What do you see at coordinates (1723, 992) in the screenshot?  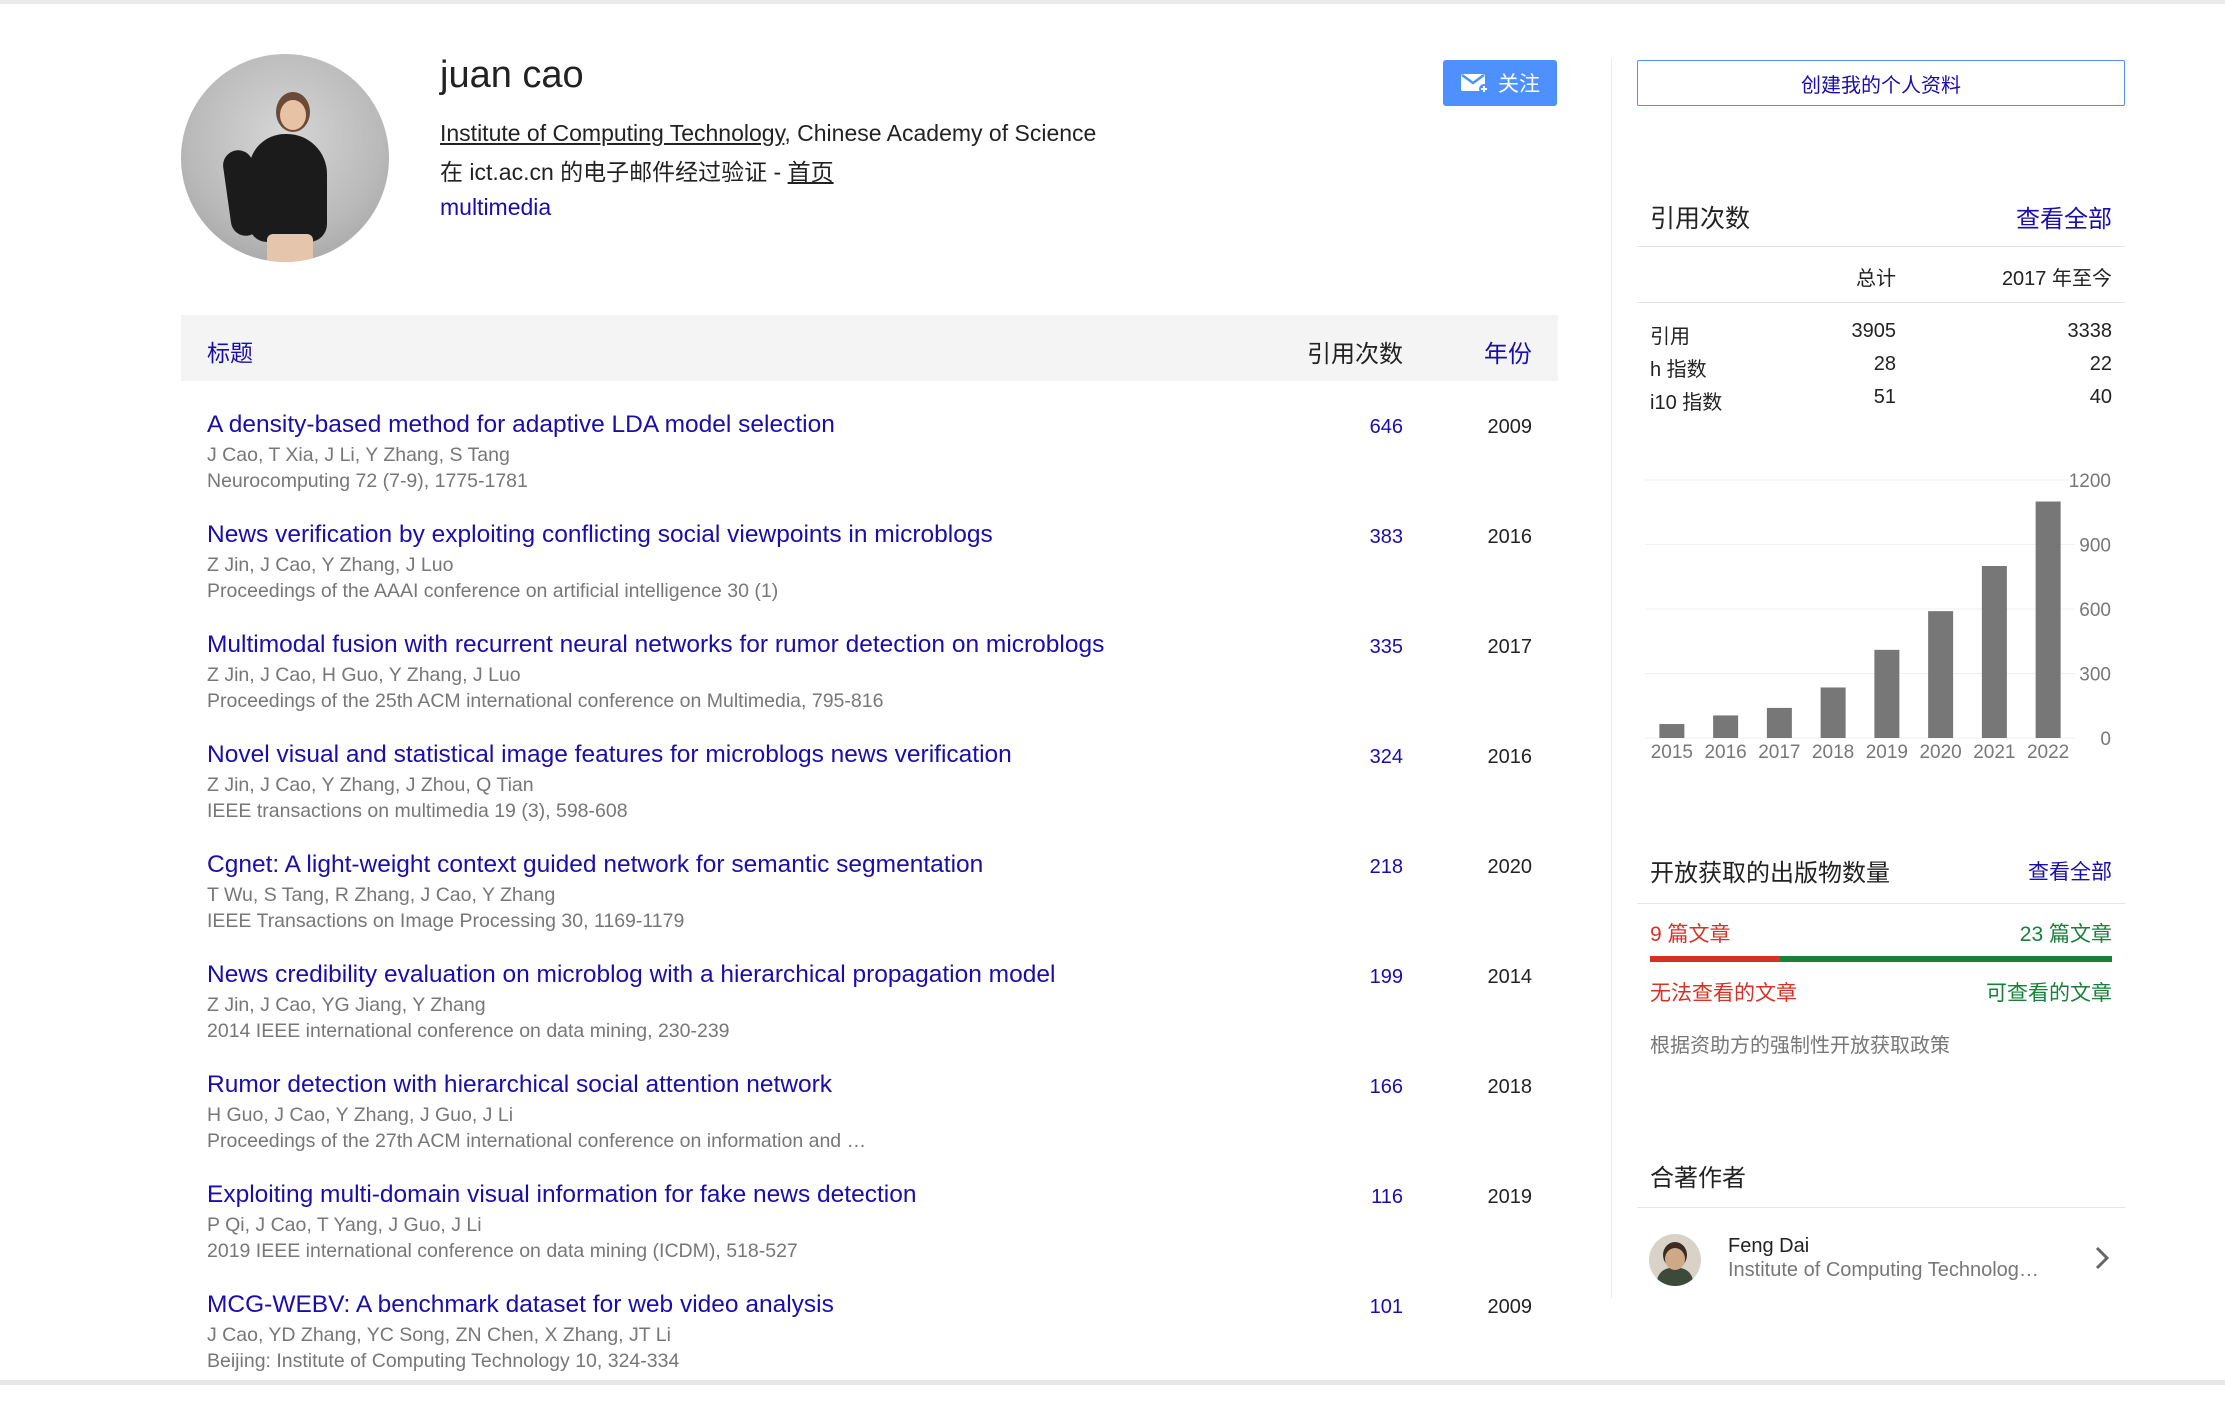 I see `oa-unavailable-label: 无法查看的文章` at bounding box center [1723, 992].